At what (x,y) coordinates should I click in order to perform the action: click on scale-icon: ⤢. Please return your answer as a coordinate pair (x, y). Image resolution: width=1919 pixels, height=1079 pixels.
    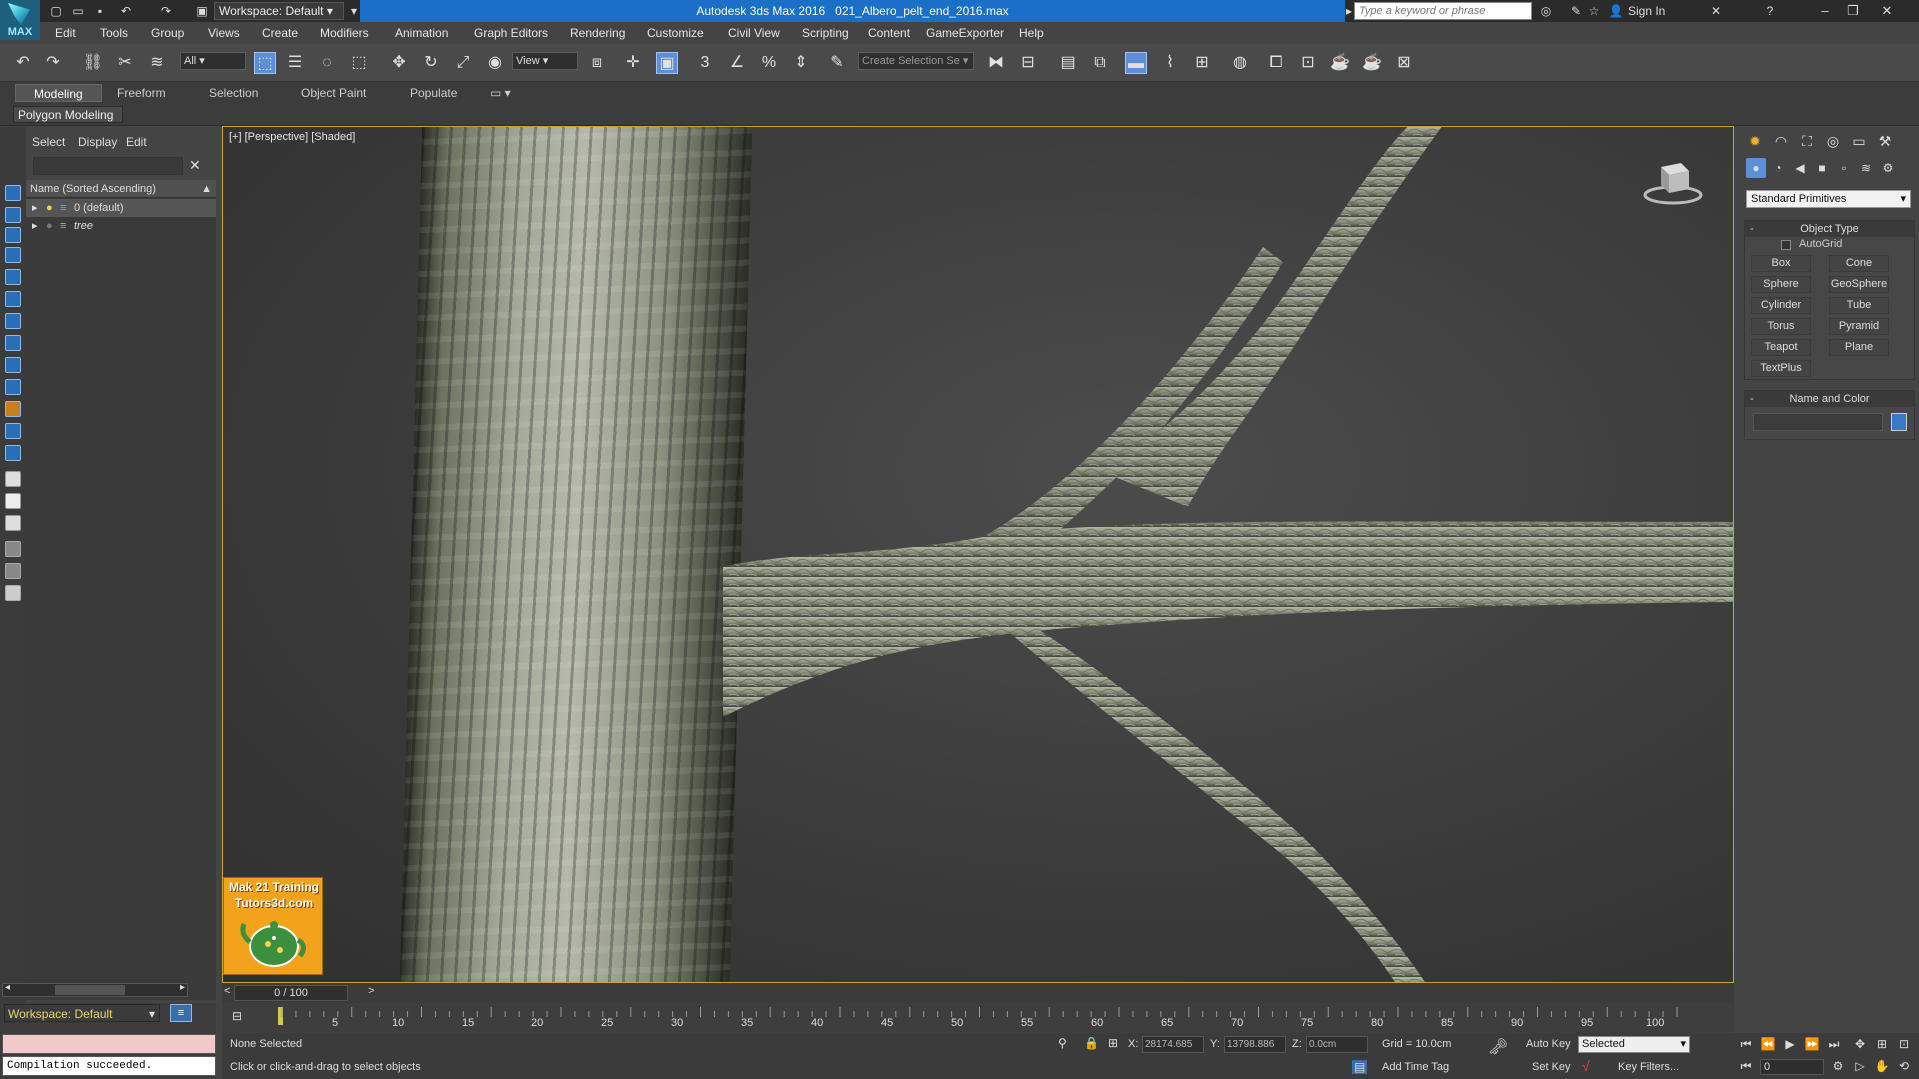
    Looking at the image, I should click on (463, 63).